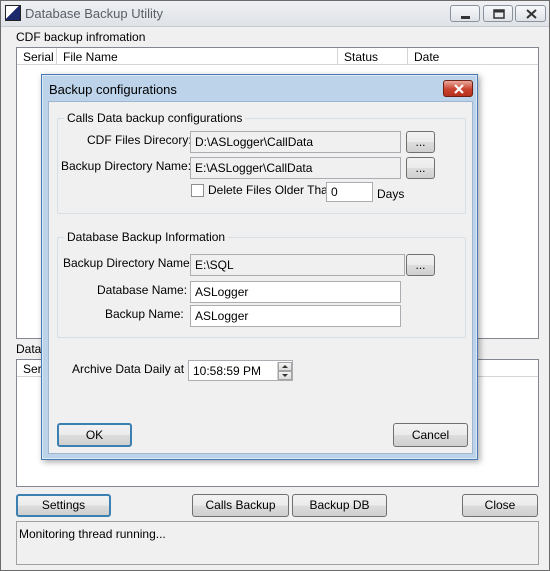  I want to click on spin-up-button, so click(285, 366).